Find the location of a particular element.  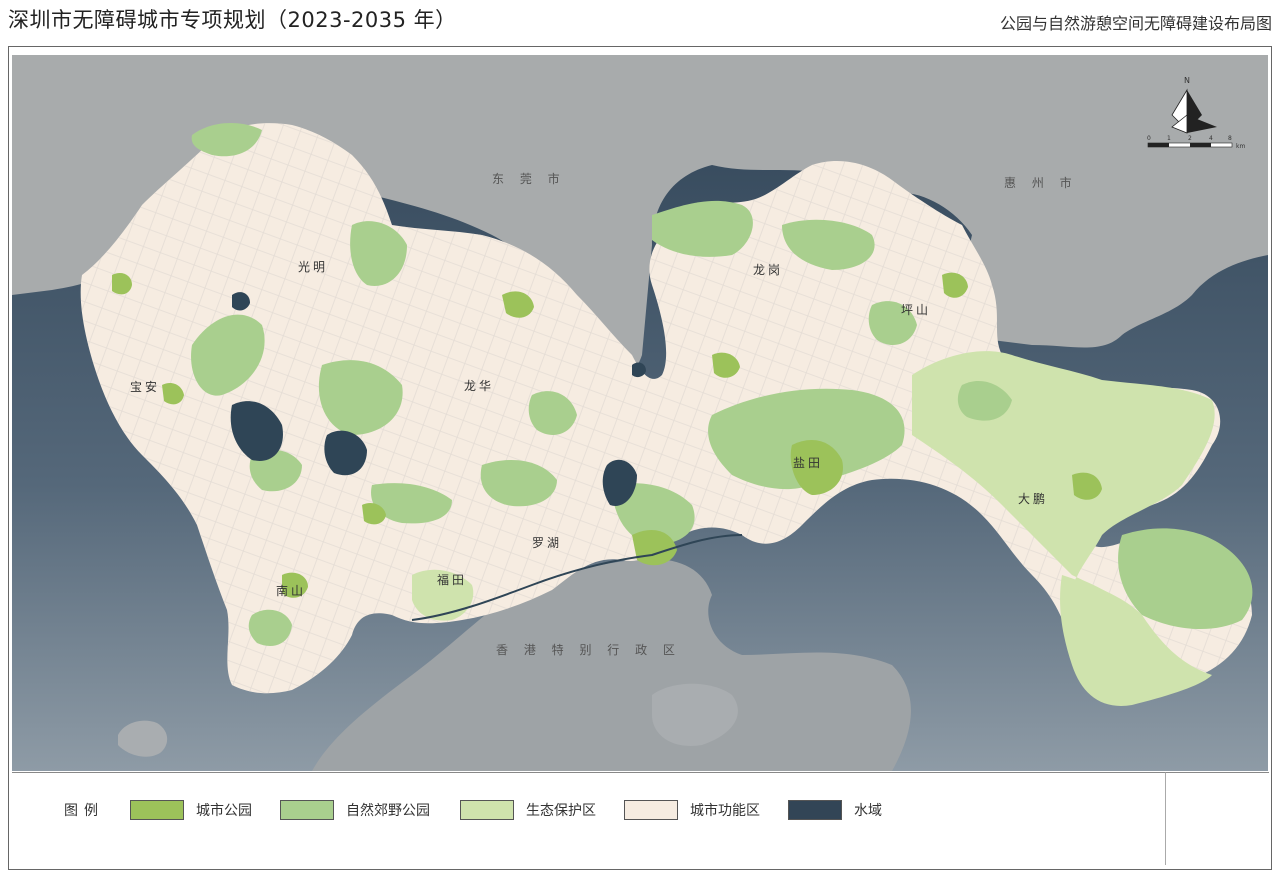

scale-tick: 2 is located at coordinates (1190, 138).